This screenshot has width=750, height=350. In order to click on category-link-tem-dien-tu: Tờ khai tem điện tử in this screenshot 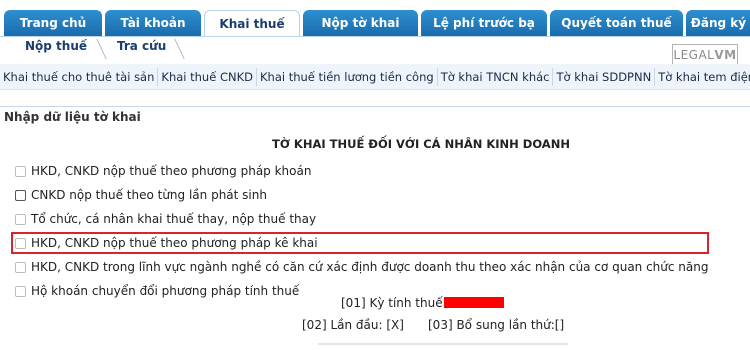, I will do `click(702, 77)`.